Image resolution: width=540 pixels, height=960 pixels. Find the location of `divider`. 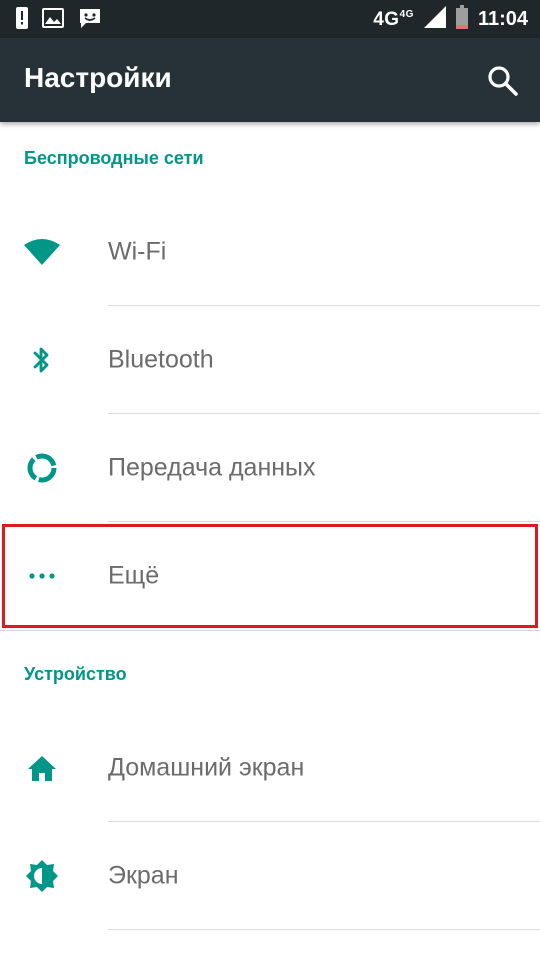

divider is located at coordinates (324, 929).